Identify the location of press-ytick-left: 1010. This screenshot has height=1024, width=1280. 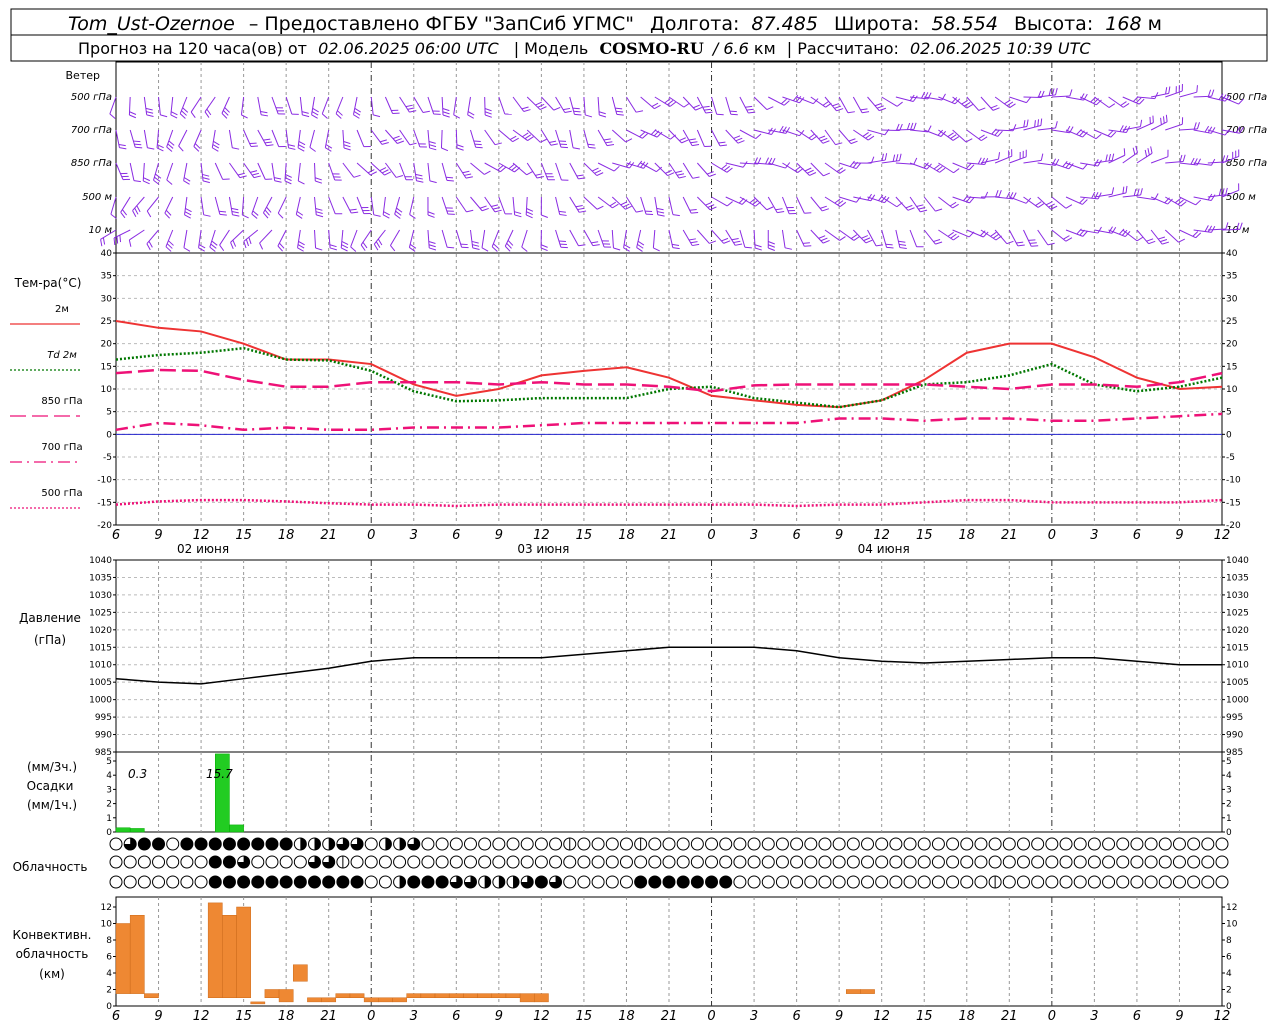
(100, 666).